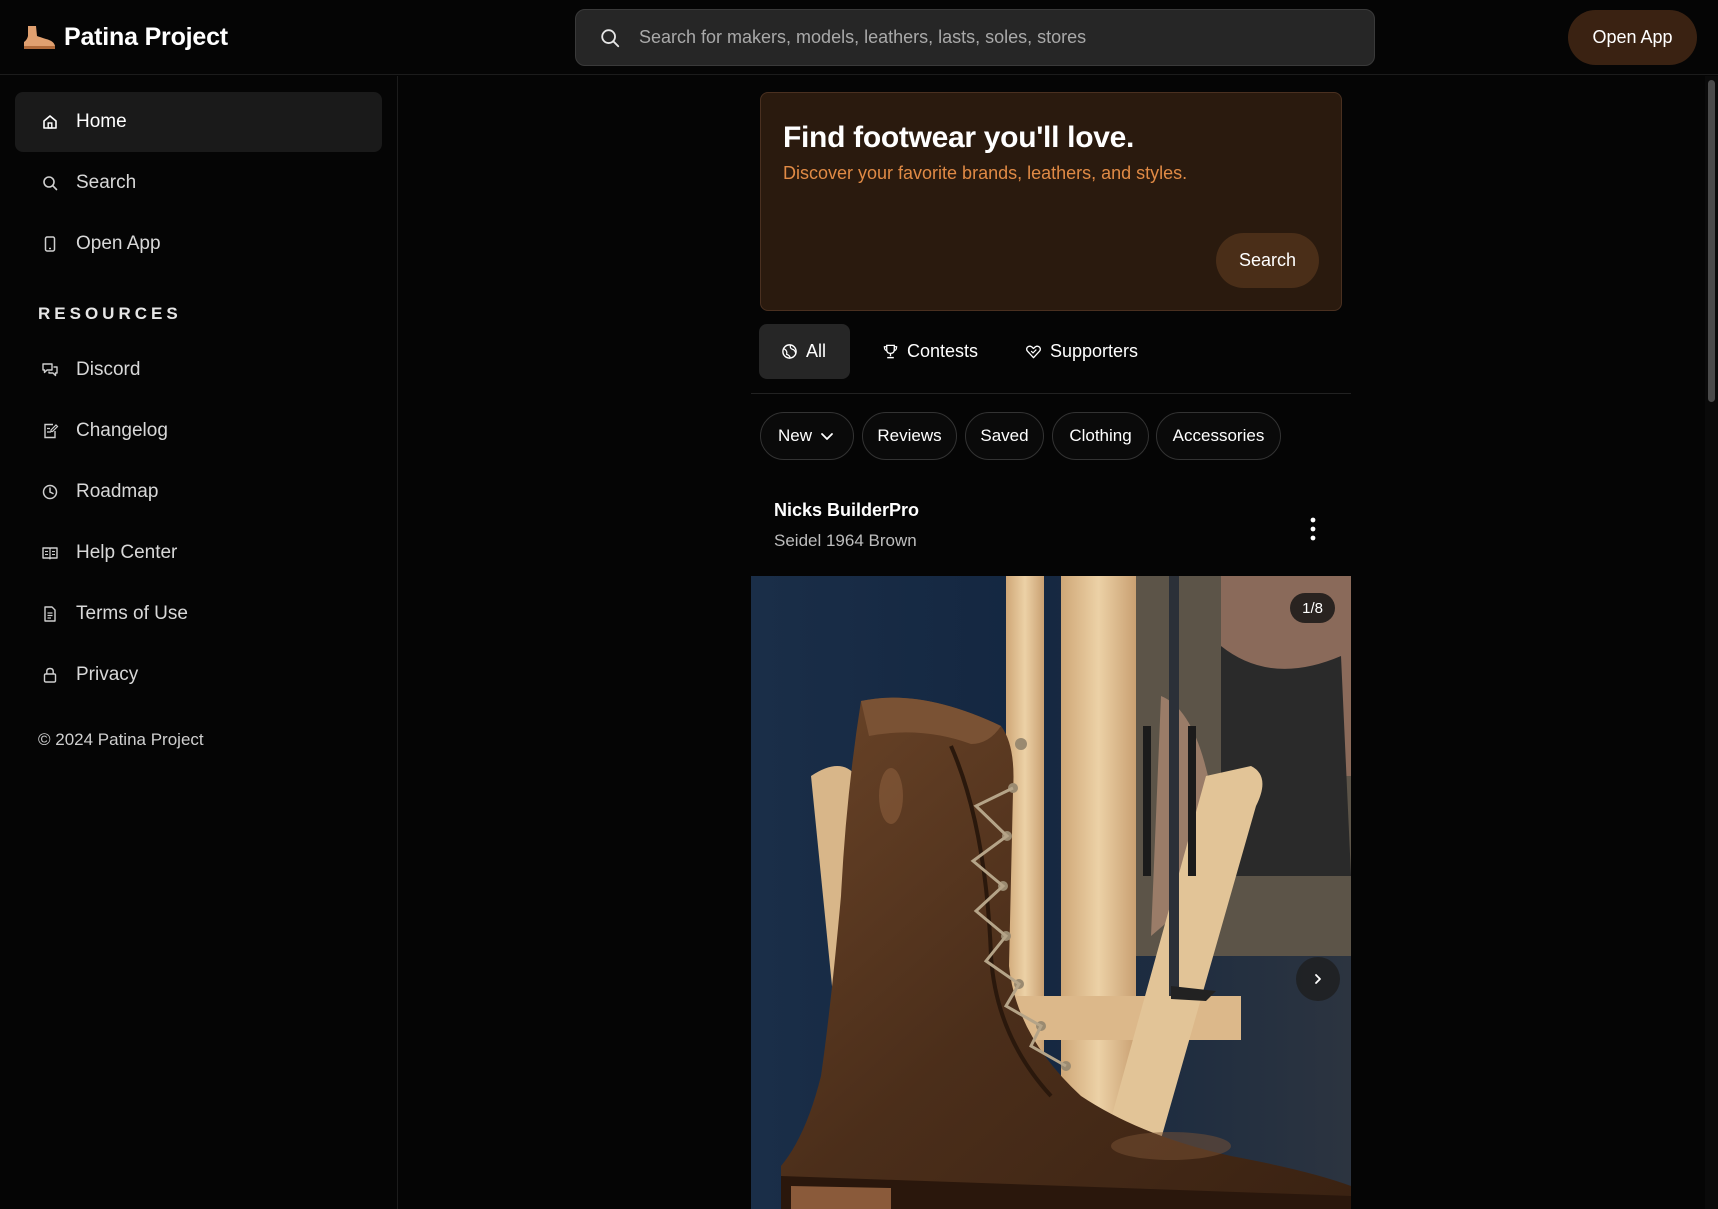 The image size is (1718, 1209). I want to click on brand-name: Patina Project, so click(146, 36).